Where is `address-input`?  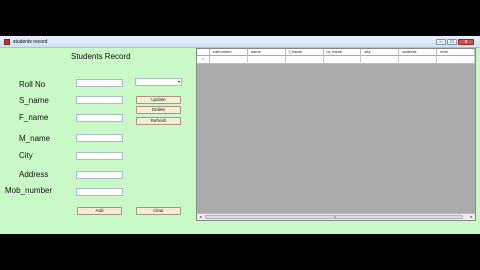
address-input is located at coordinates (99, 175).